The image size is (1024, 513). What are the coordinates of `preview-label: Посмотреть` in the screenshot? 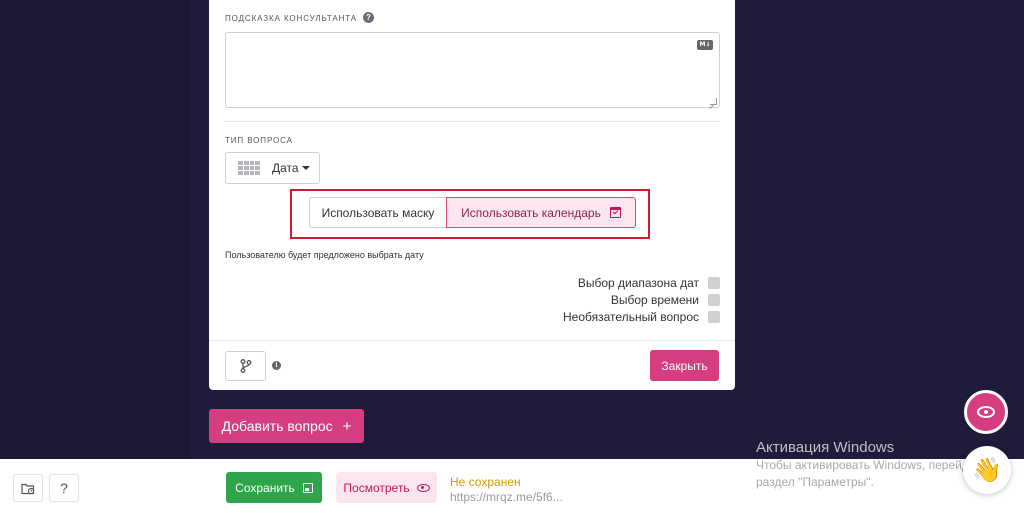 It's located at (376, 487).